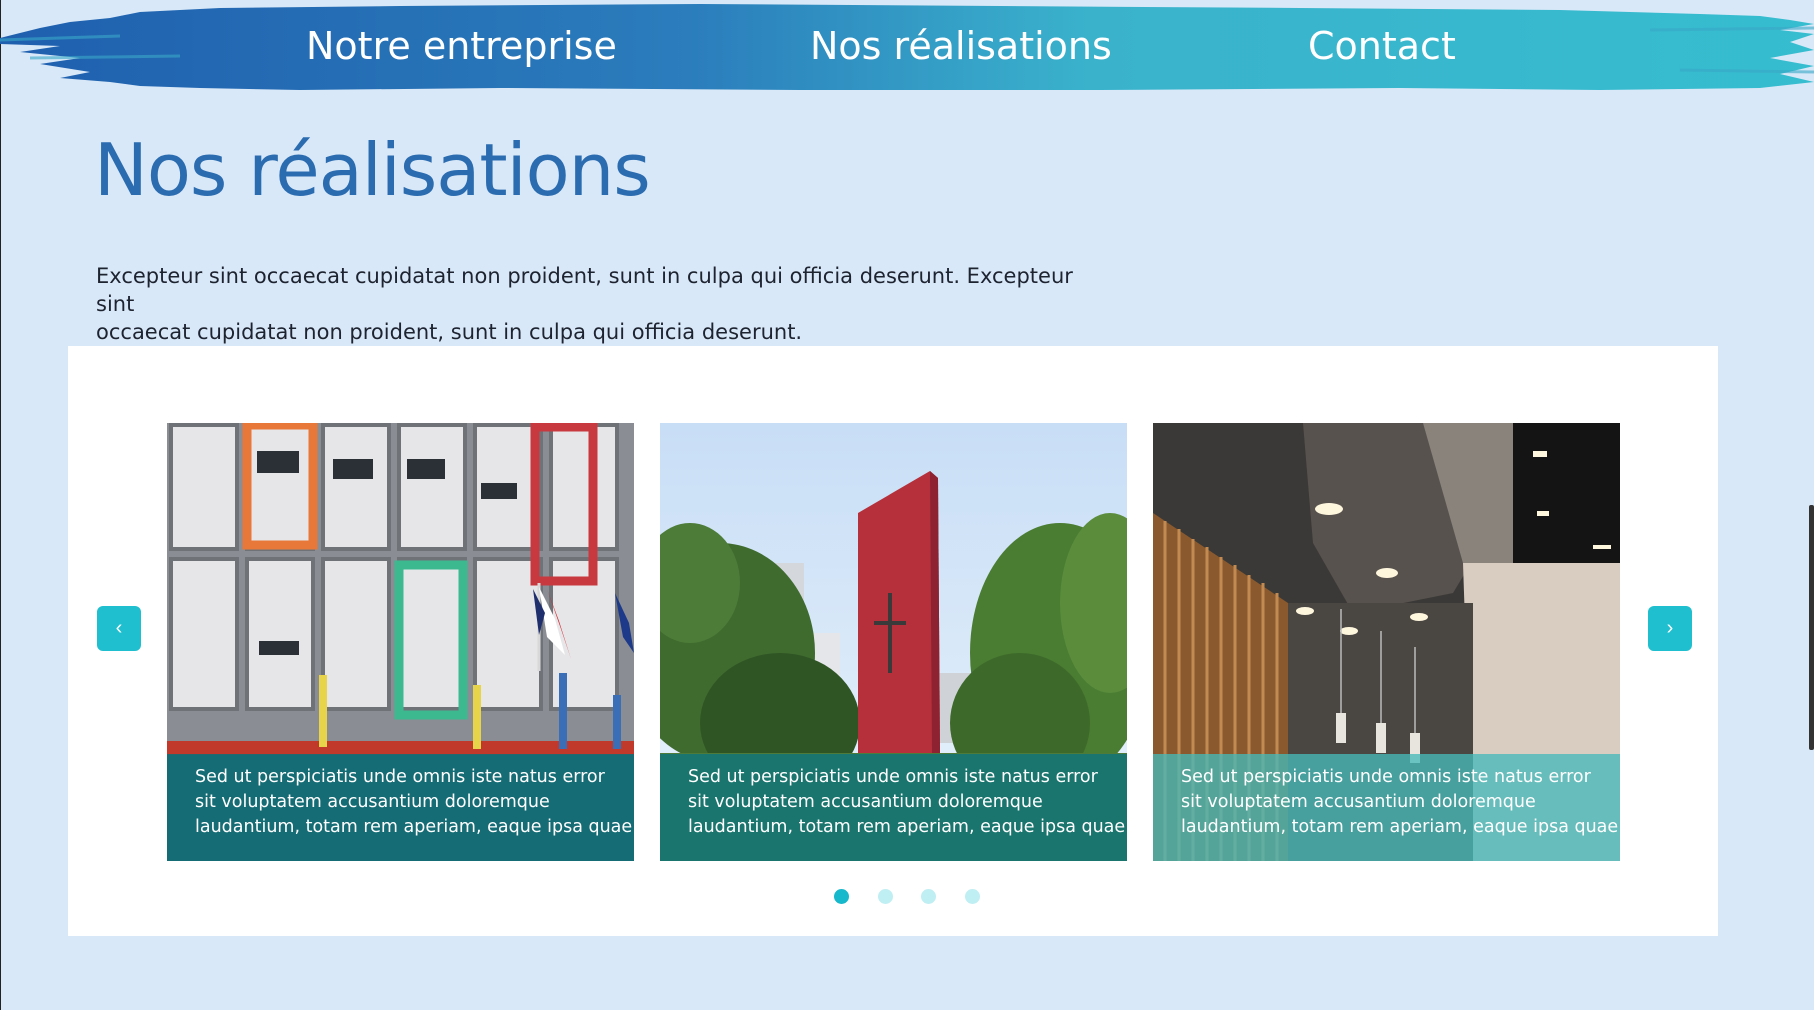  What do you see at coordinates (1811, 627) in the screenshot?
I see `scrollbar-thumb` at bounding box center [1811, 627].